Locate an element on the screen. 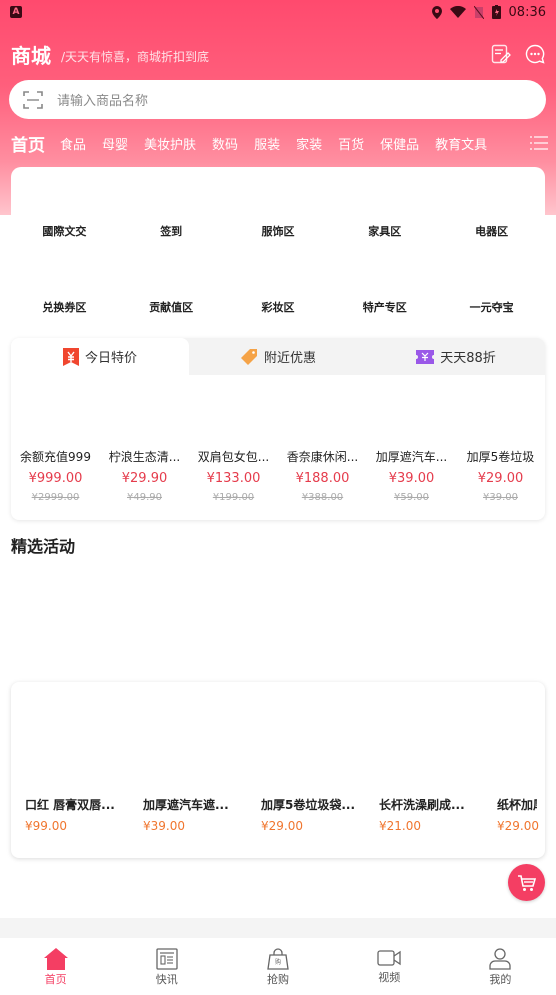 The image size is (556, 995). divider is located at coordinates (278, 928).